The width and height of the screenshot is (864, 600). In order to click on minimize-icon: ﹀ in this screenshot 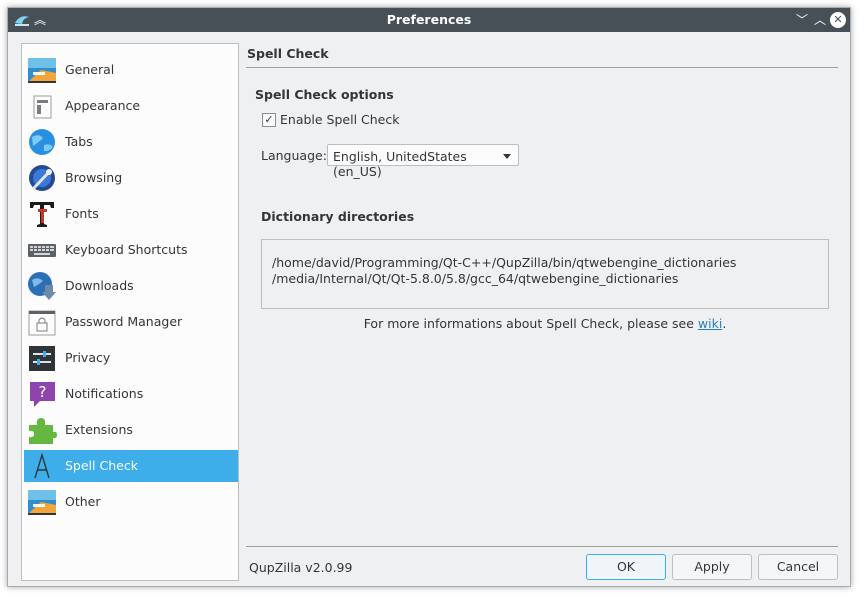, I will do `click(802, 20)`.